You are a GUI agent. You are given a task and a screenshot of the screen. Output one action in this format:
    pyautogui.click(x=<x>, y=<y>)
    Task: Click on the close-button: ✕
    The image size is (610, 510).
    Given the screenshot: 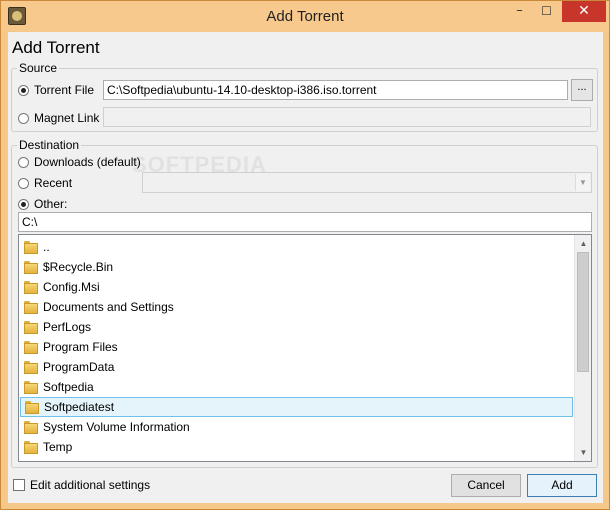 What is the action you would take?
    pyautogui.click(x=584, y=11)
    